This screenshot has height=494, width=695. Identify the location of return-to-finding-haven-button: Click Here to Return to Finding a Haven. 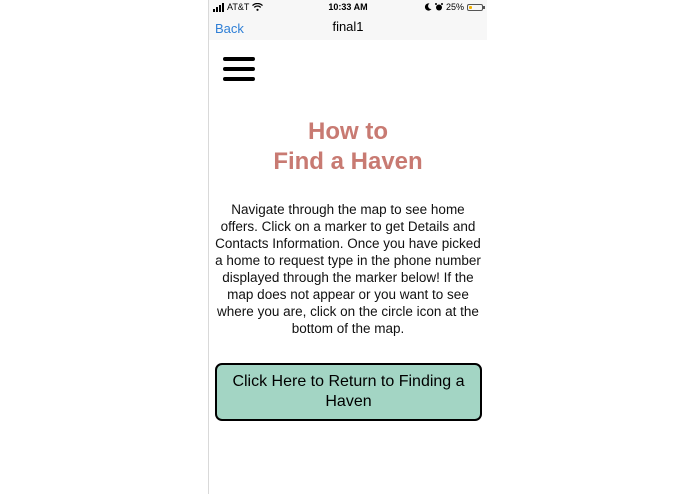
(348, 392).